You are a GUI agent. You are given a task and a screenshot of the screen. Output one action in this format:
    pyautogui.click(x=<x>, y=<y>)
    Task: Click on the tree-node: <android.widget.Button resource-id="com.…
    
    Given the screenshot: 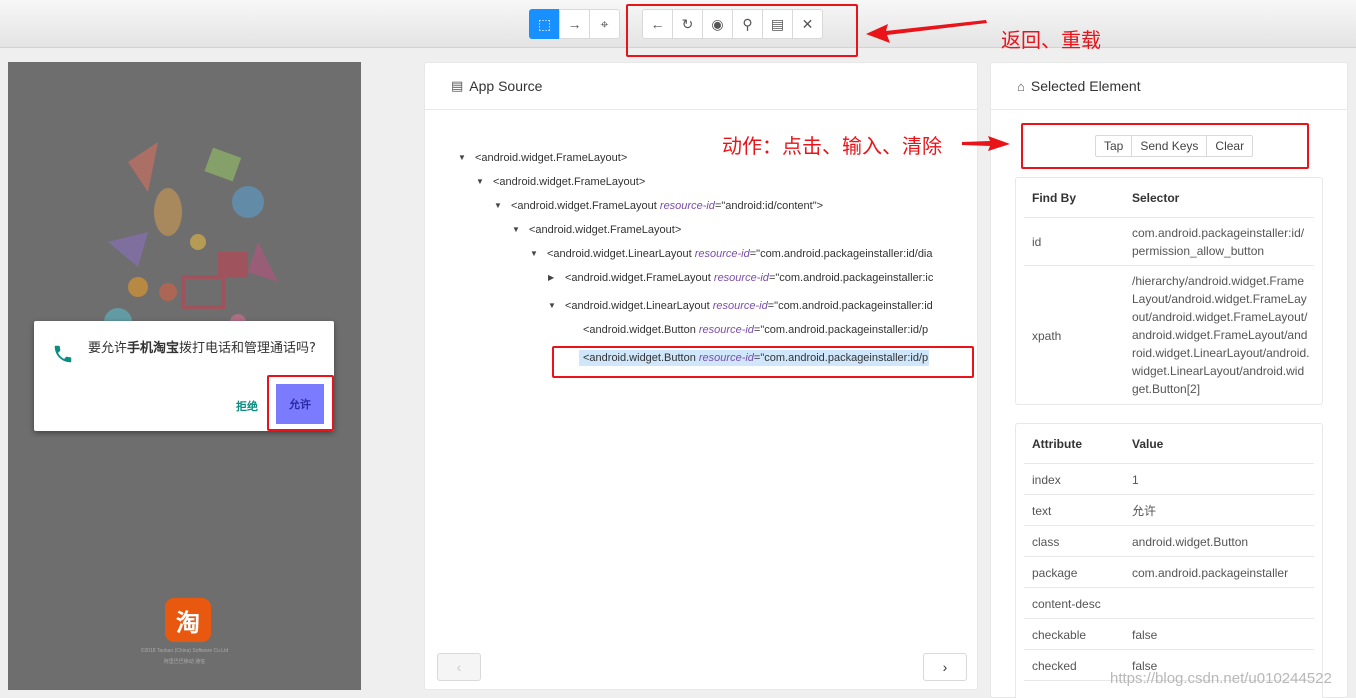 What is the action you would take?
    pyautogui.click(x=755, y=330)
    